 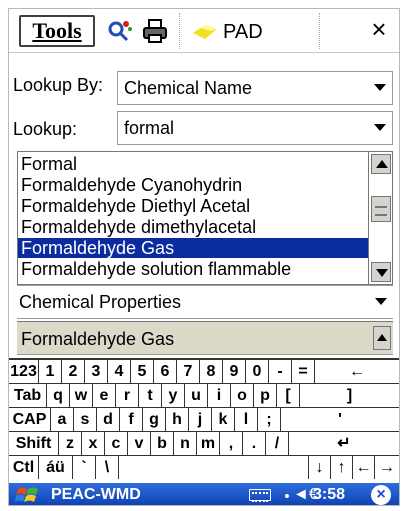 I want to click on lookup-input: formal, so click(x=255, y=128).